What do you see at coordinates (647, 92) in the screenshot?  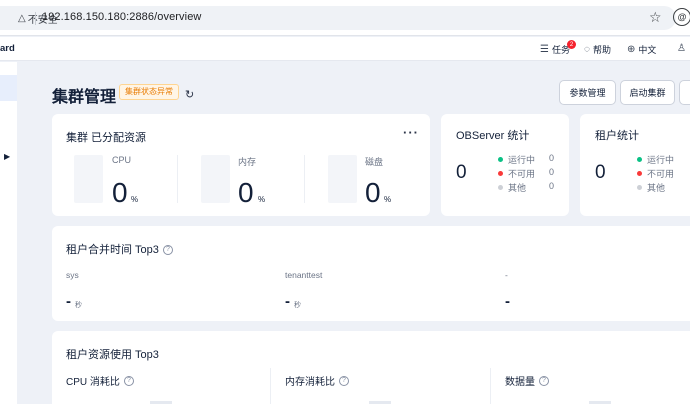 I see `start-cluster-button: 启动集群` at bounding box center [647, 92].